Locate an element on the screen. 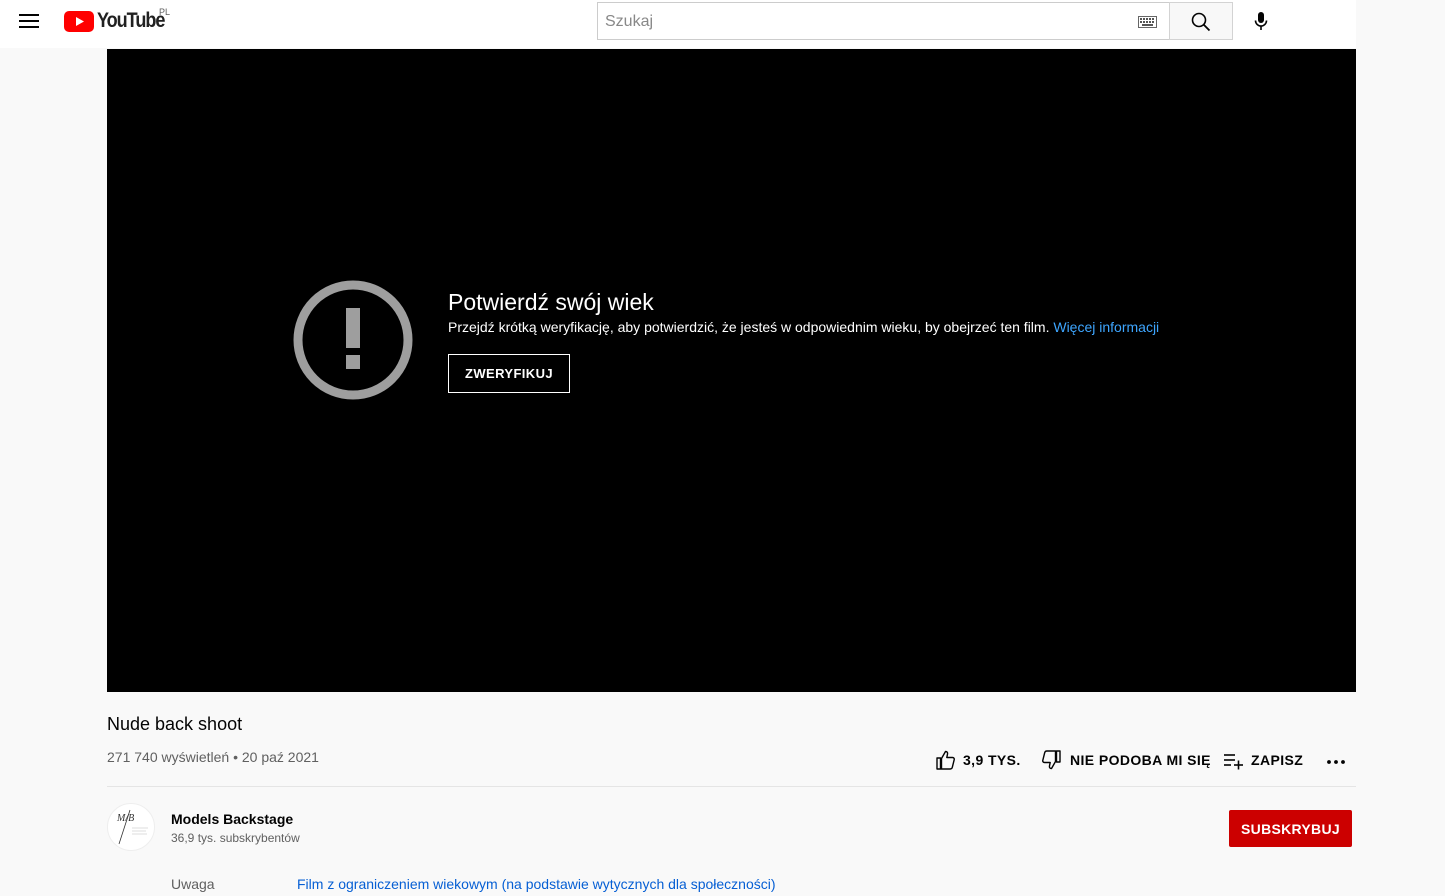 The width and height of the screenshot is (1445, 896). more-horizontal-icon is located at coordinates (1336, 762).